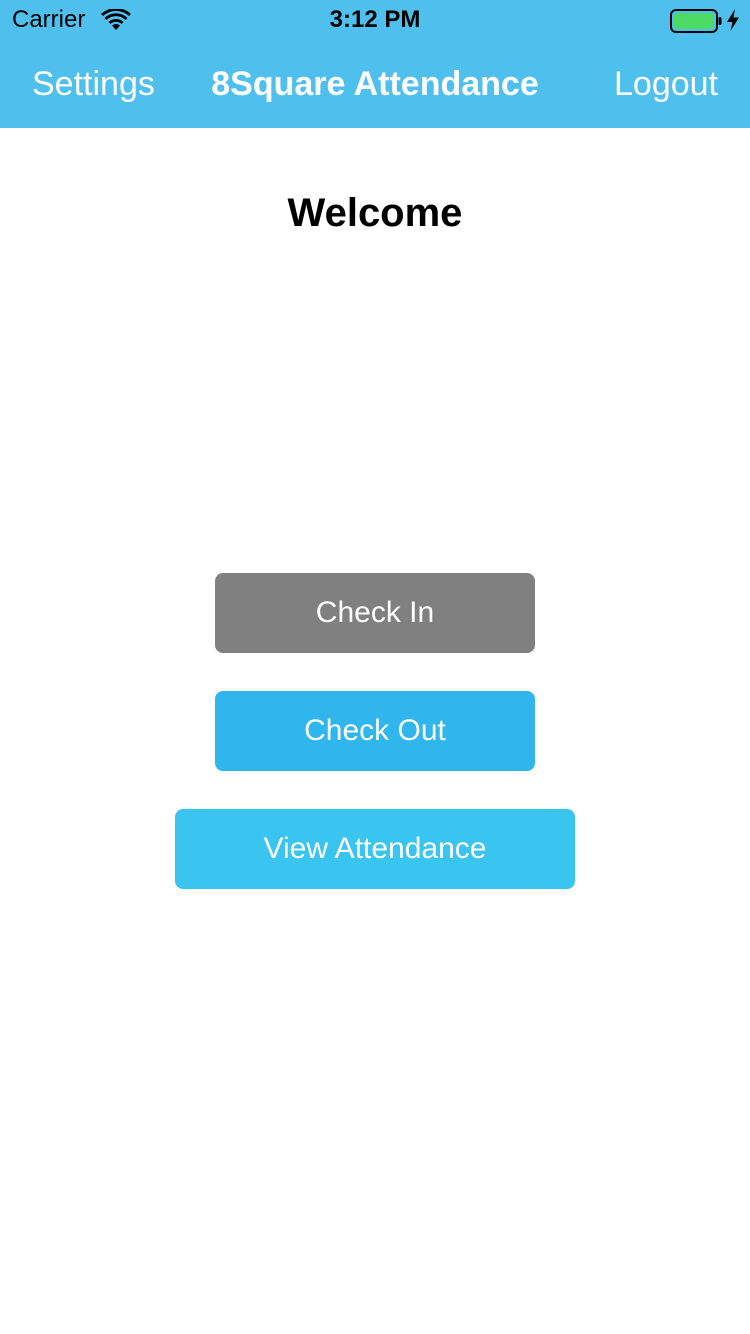 Image resolution: width=750 pixels, height=1334 pixels. I want to click on check-out-button: Check Out, so click(375, 731).